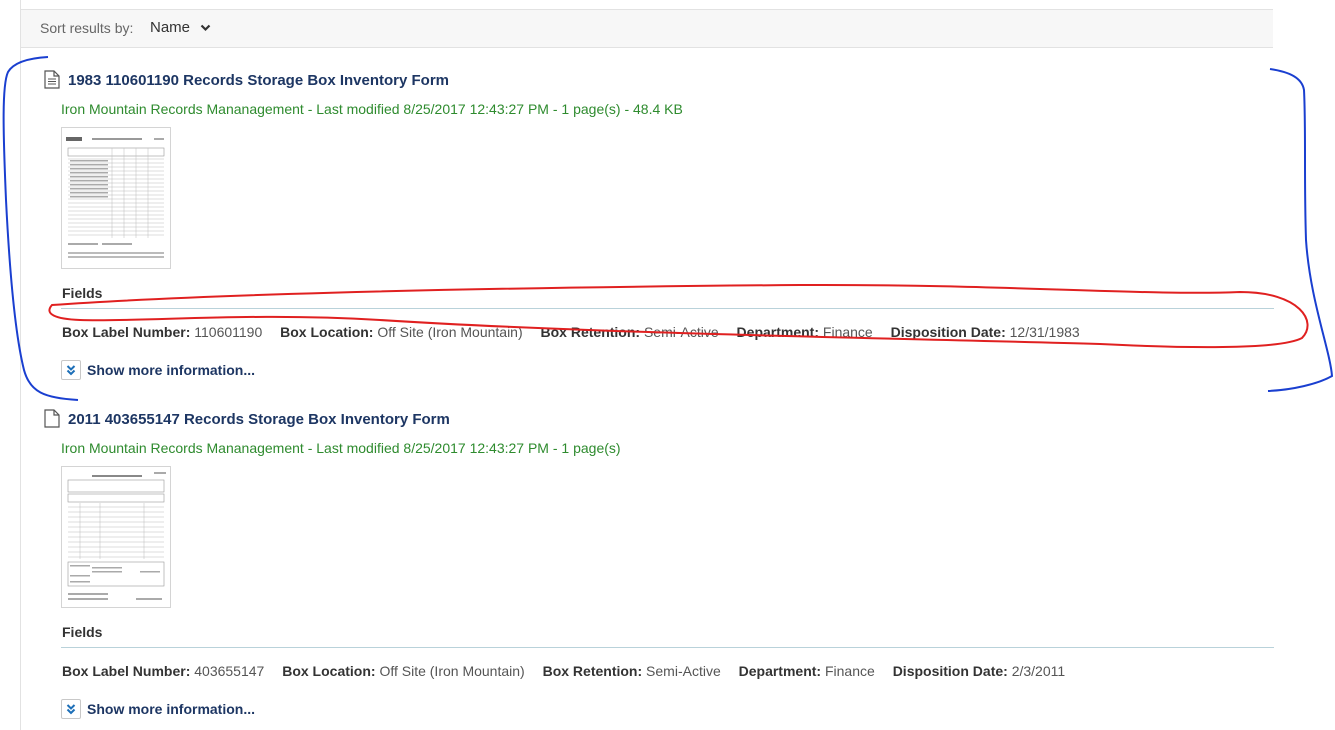 This screenshot has width=1335, height=730. What do you see at coordinates (20, 365) in the screenshot?
I see `page-left-border` at bounding box center [20, 365].